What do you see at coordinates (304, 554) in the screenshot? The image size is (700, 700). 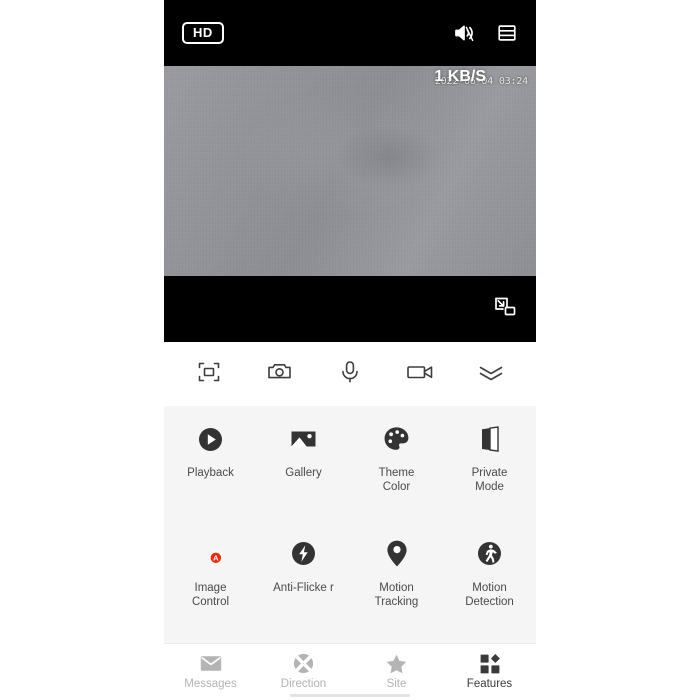 I see `lightning-bolt-icon` at bounding box center [304, 554].